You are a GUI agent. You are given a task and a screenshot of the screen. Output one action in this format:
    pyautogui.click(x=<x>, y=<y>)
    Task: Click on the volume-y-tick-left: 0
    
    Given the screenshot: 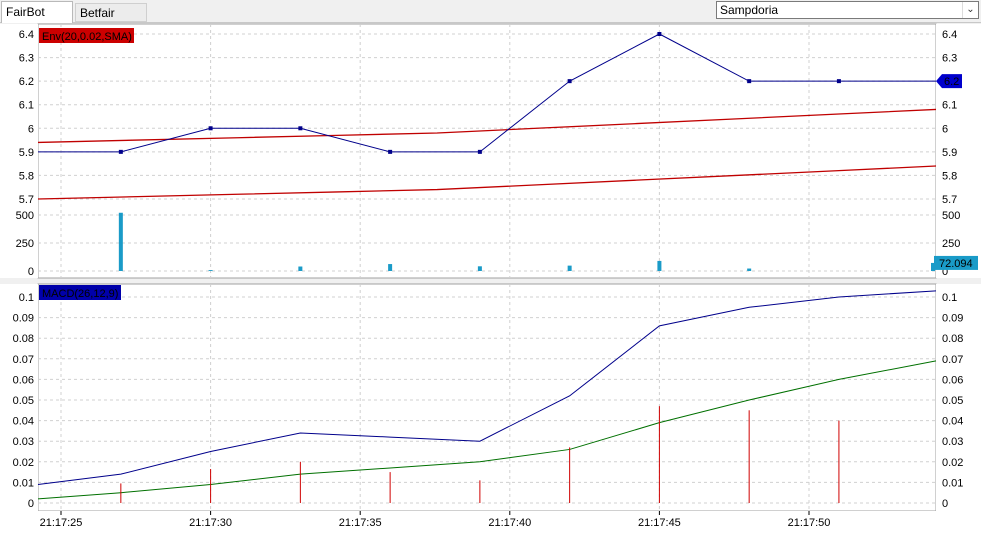 What is the action you would take?
    pyautogui.click(x=31, y=272)
    